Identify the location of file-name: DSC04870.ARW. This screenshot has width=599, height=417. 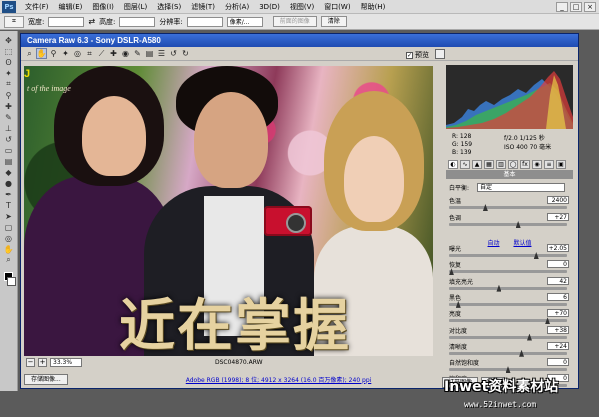
(239, 362).